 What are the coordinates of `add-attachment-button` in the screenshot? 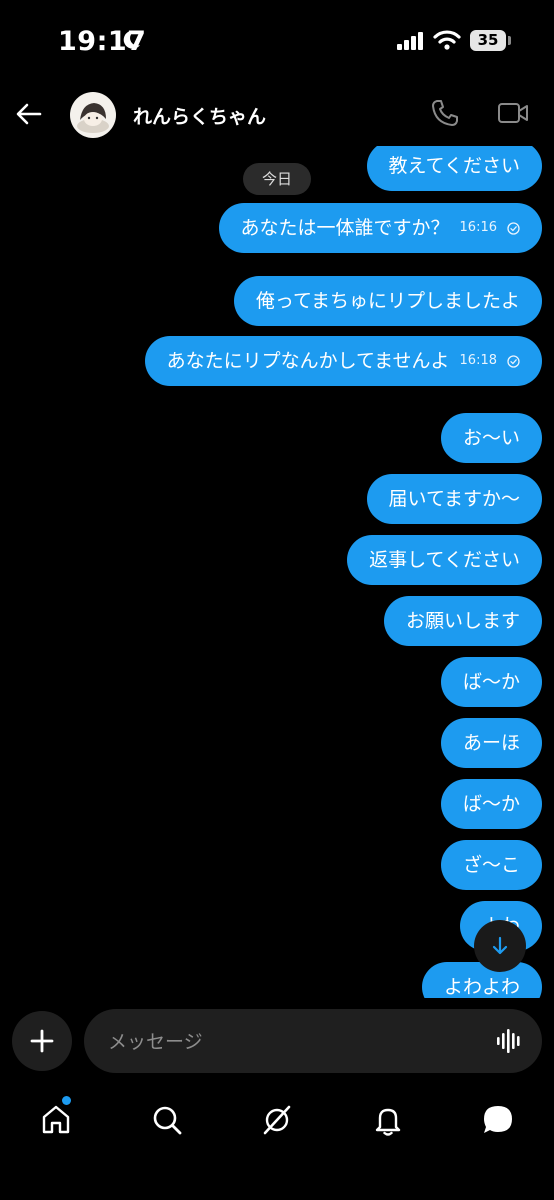 It's located at (42, 1041).